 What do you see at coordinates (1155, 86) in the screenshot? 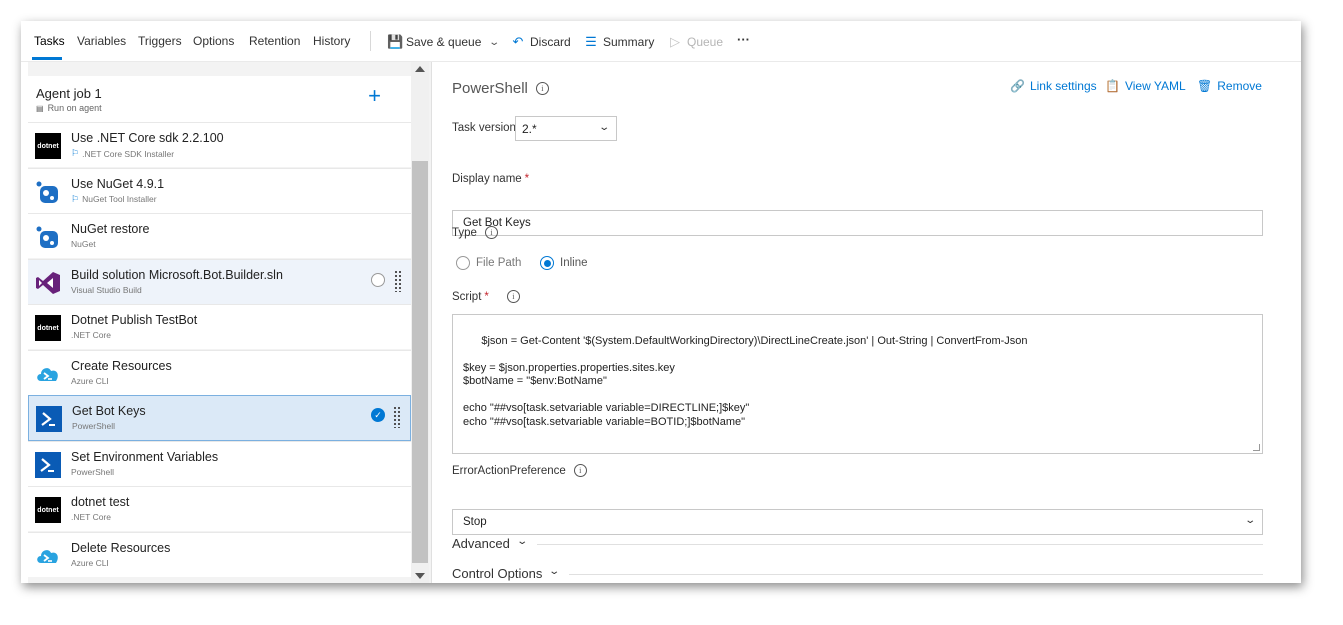
I see `view-yaml-label: View YAML` at bounding box center [1155, 86].